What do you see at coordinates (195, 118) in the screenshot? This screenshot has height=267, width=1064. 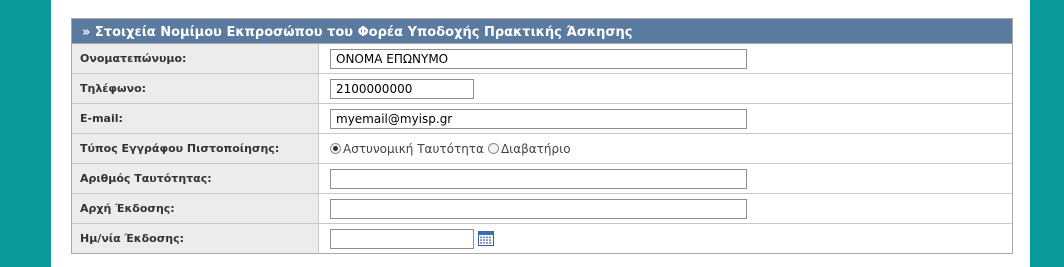 I see `email-label: E-mail:` at bounding box center [195, 118].